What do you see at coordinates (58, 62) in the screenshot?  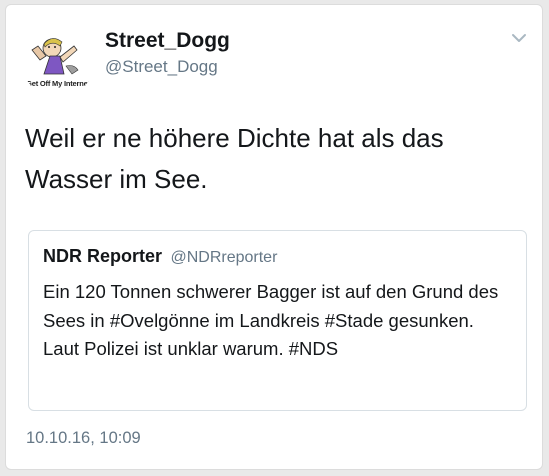 I see `avatar: Get Off My Internet` at bounding box center [58, 62].